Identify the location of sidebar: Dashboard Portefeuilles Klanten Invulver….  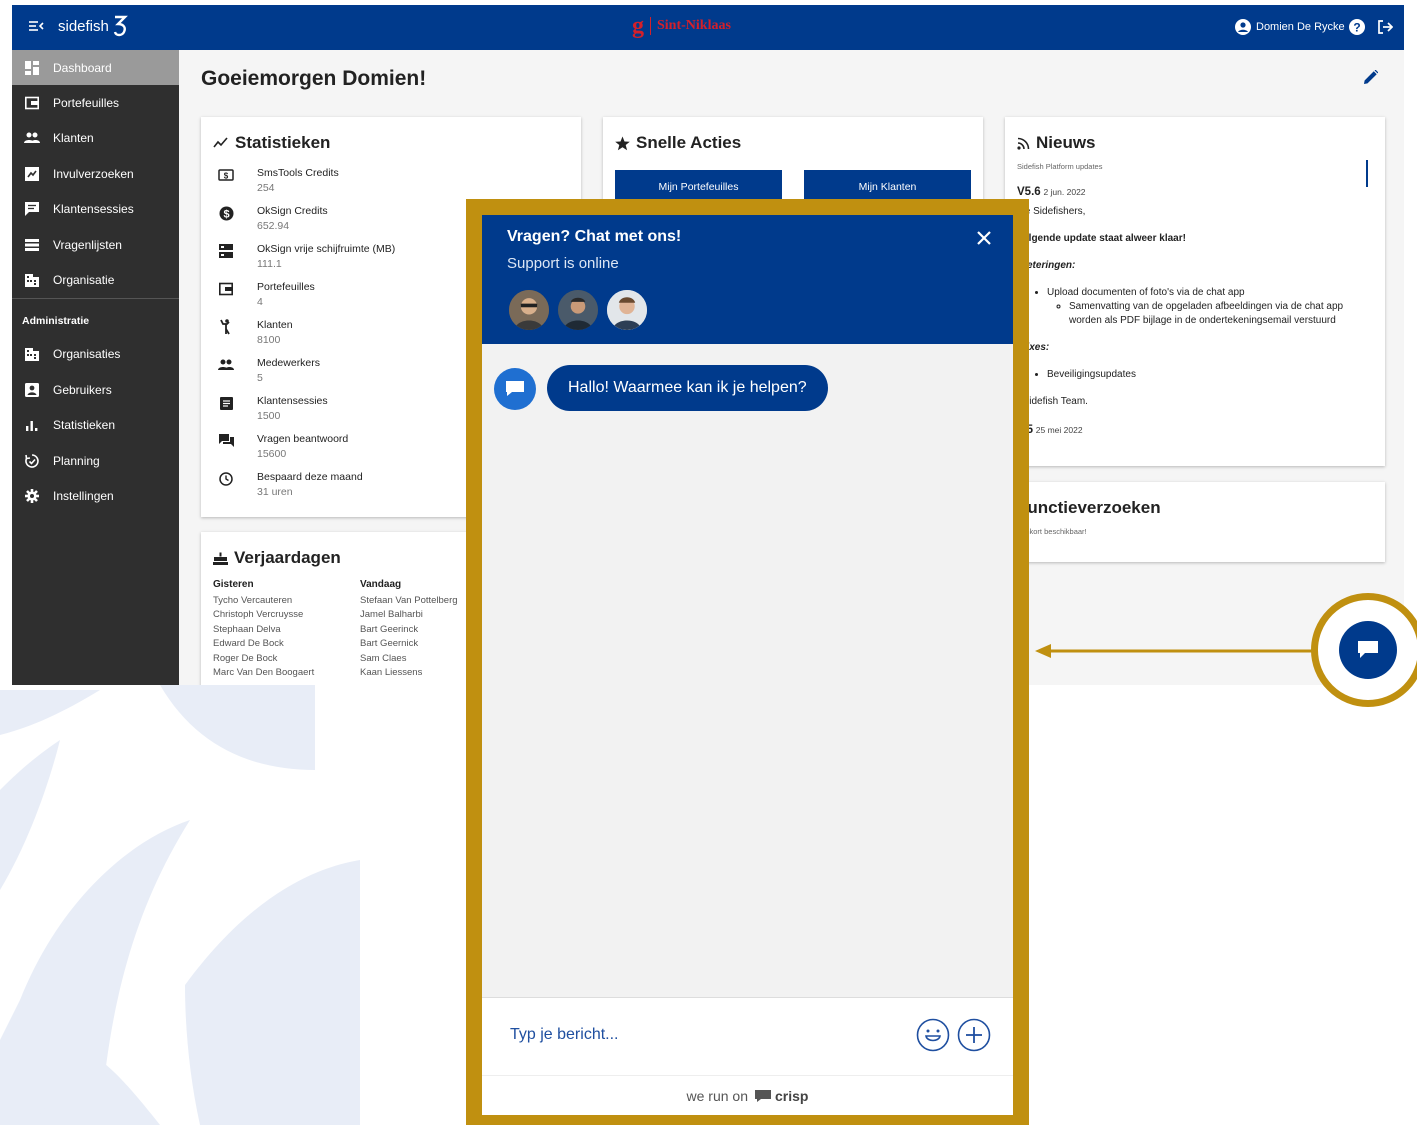
(95, 367).